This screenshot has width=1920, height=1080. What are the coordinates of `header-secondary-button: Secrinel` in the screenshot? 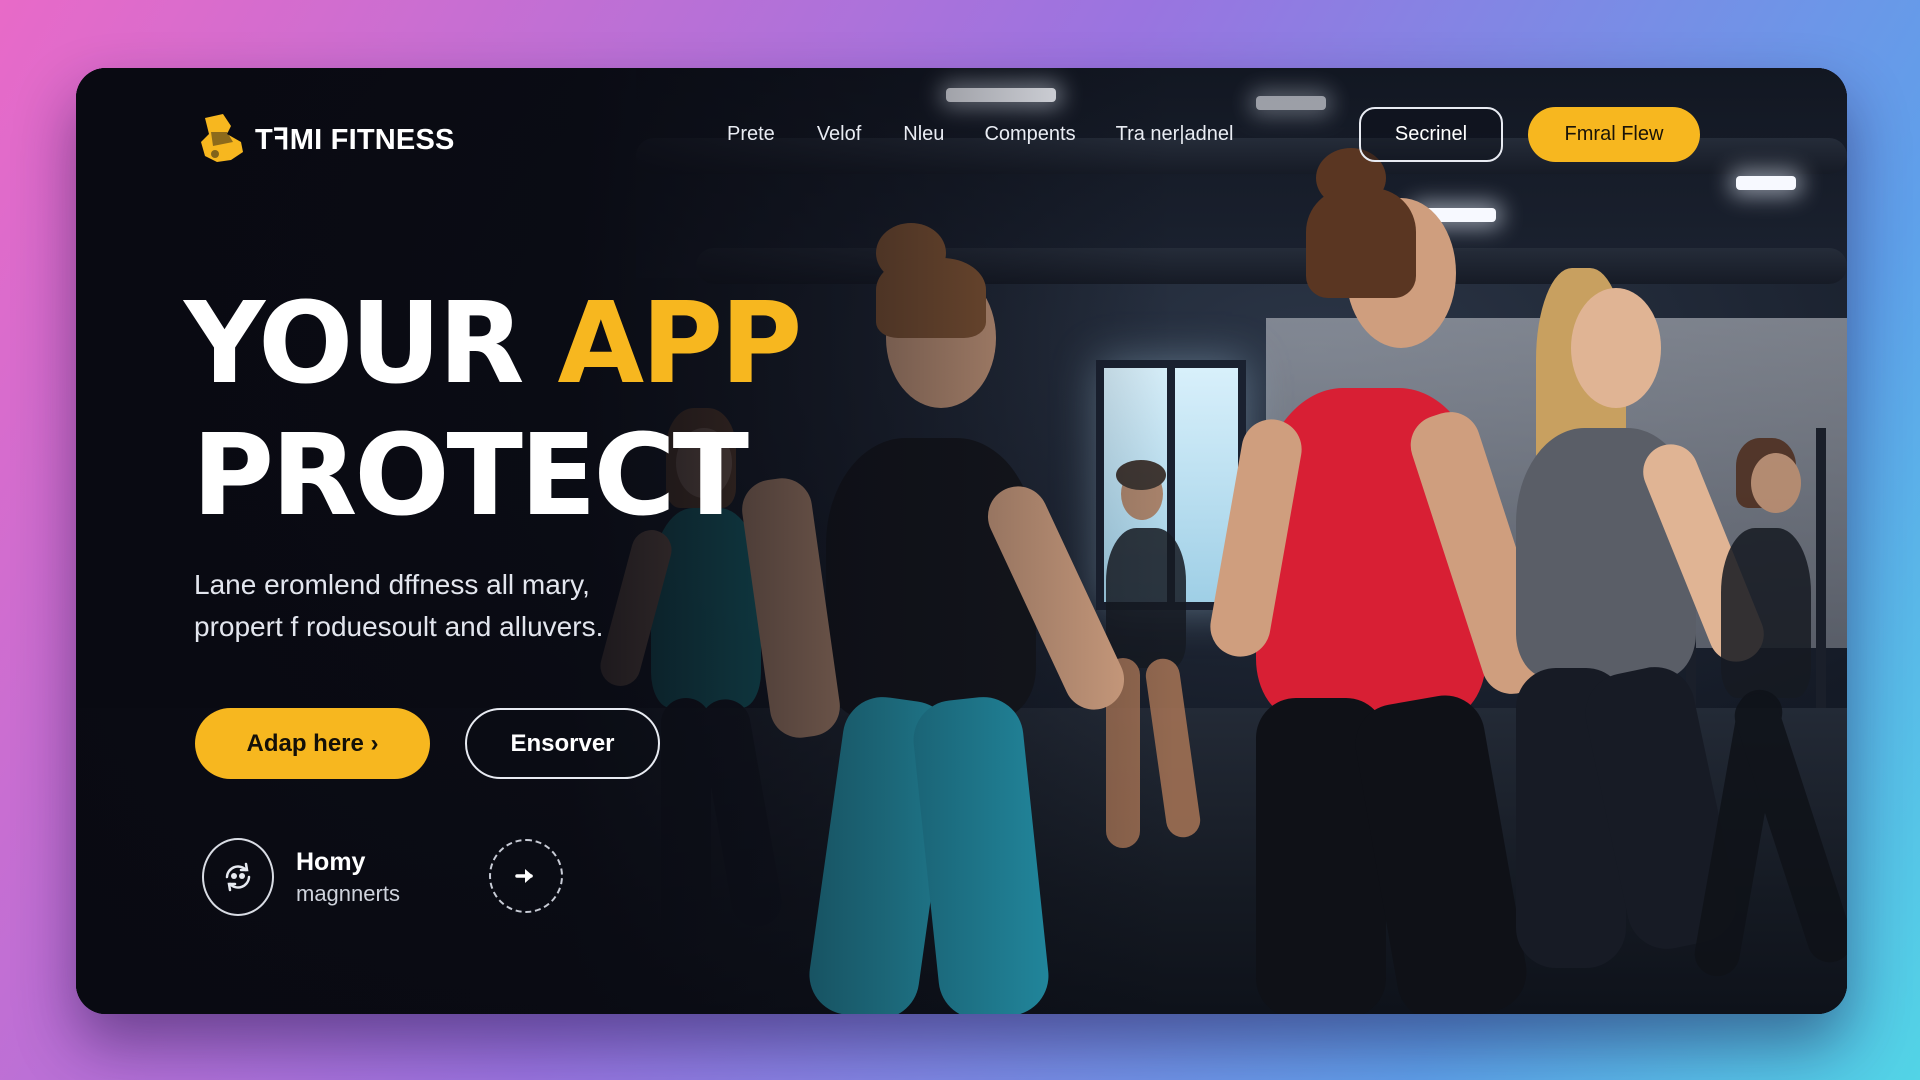 It's located at (1431, 134).